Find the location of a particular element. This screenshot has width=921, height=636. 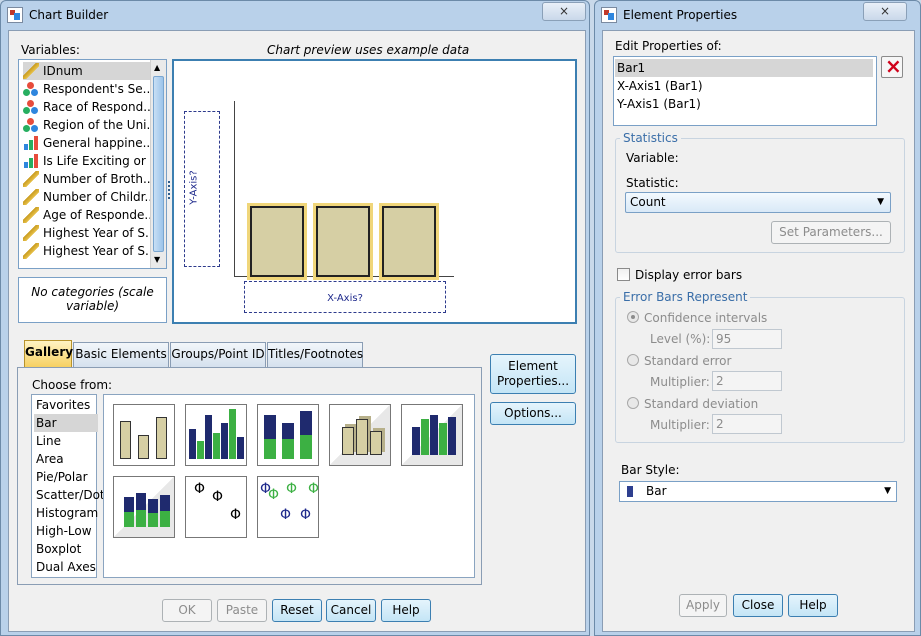

chart-type-item: Scatter/Dot is located at coordinates (69, 495).